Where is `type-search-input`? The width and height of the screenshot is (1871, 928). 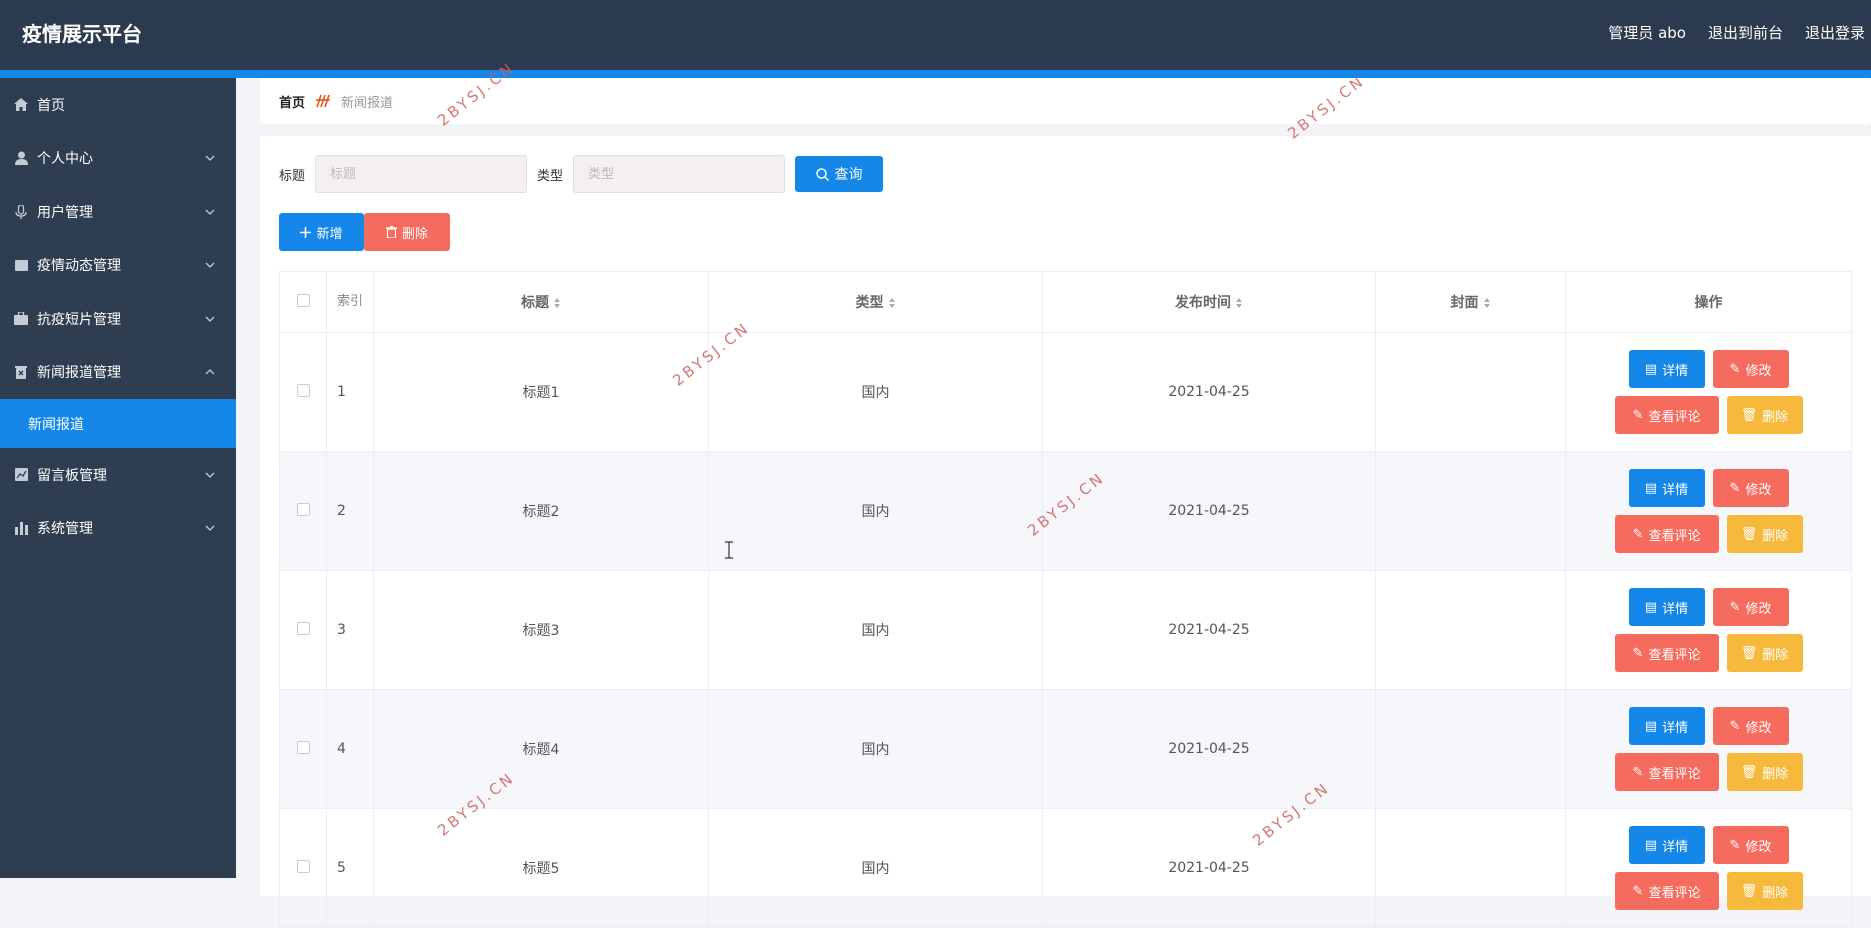 type-search-input is located at coordinates (679, 174).